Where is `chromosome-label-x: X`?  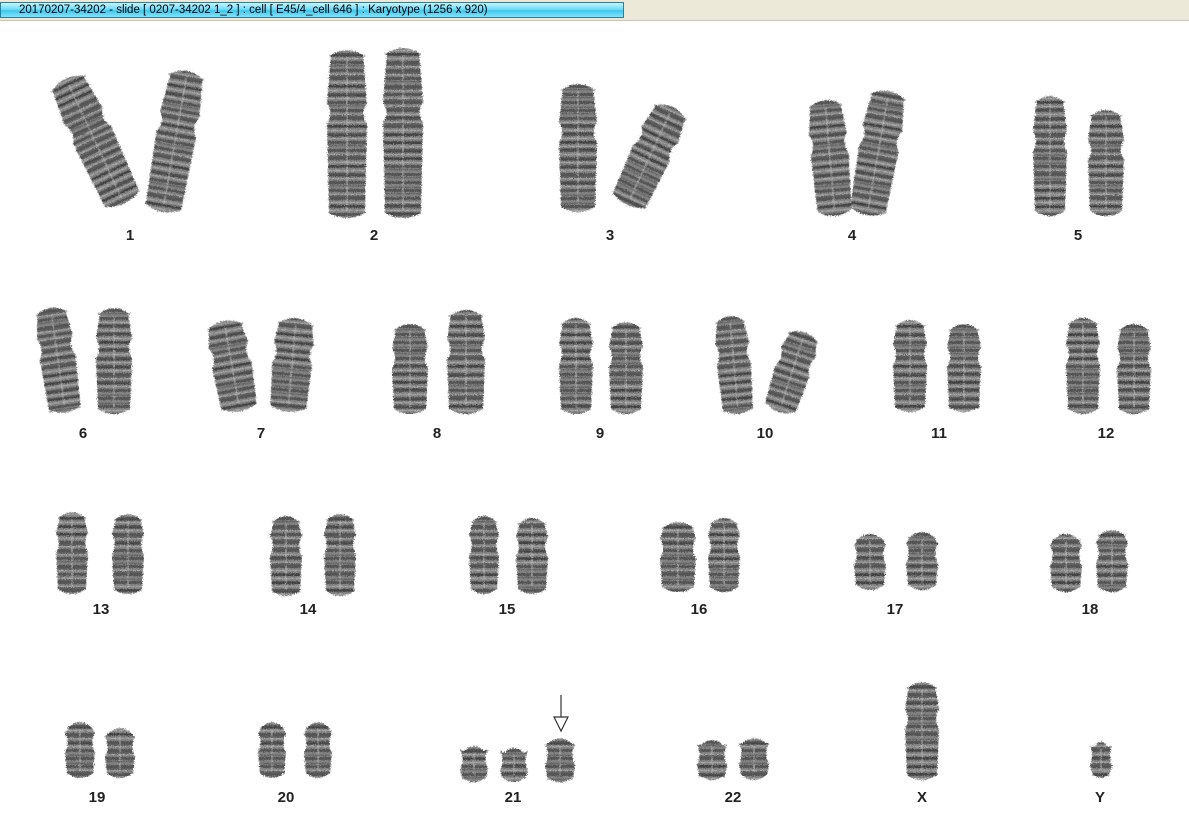 chromosome-label-x: X is located at coordinates (922, 797).